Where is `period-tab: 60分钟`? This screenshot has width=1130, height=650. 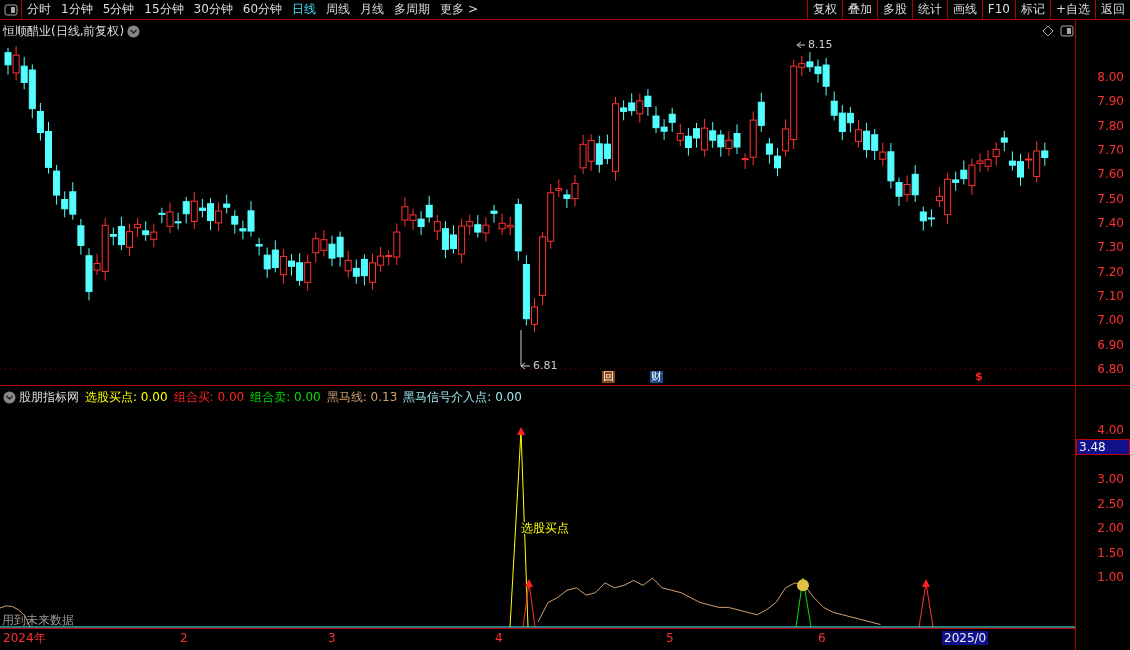
period-tab: 60分钟 is located at coordinates (262, 9).